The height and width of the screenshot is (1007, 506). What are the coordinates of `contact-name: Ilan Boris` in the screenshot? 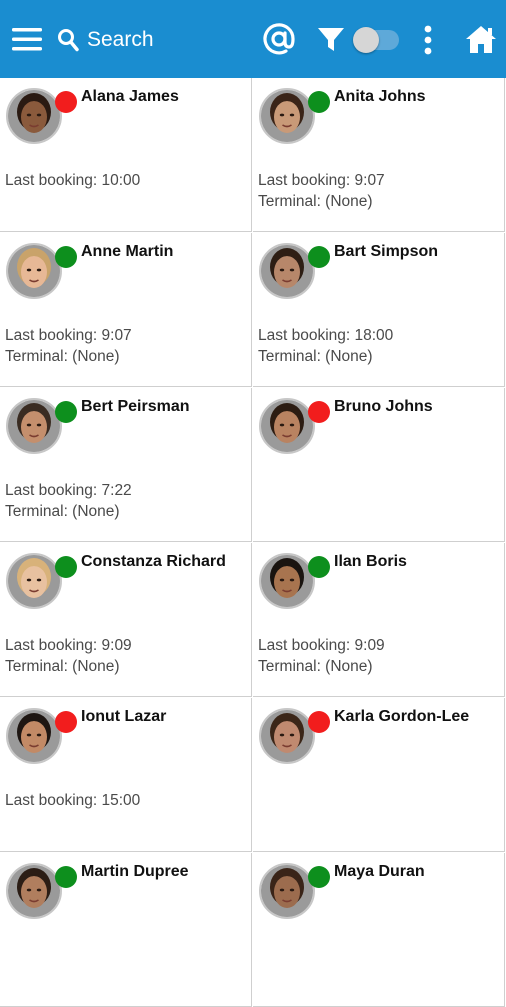 It's located at (370, 561).